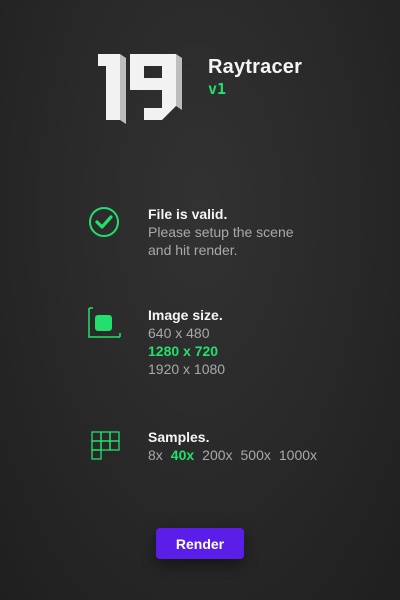  What do you see at coordinates (273, 455) in the screenshot?
I see `samples-options: 8x 40x 200x 500x 1000x` at bounding box center [273, 455].